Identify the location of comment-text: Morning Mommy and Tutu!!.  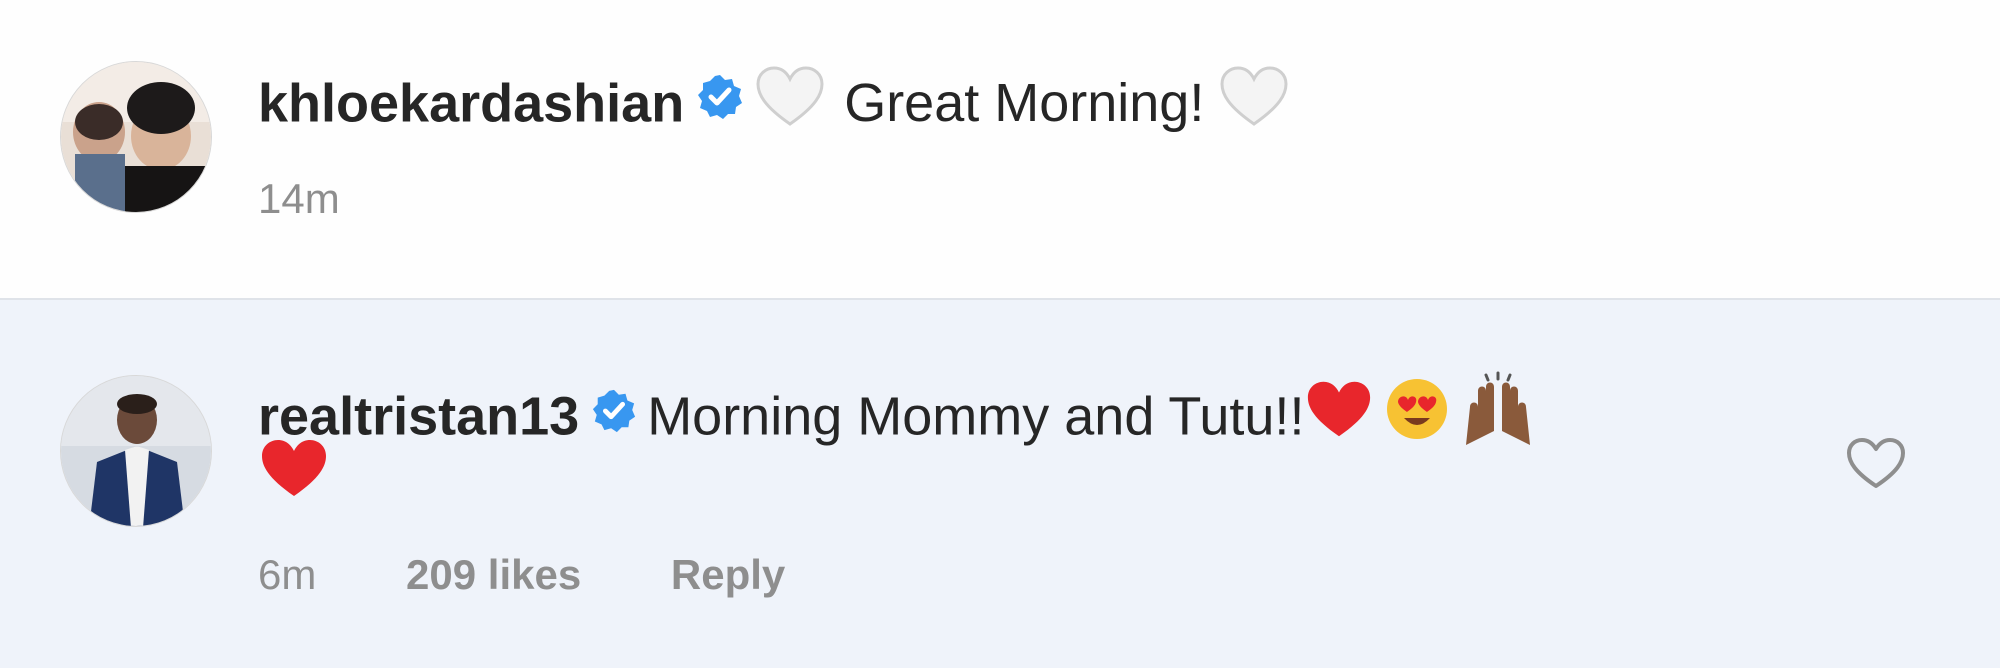
(976, 416).